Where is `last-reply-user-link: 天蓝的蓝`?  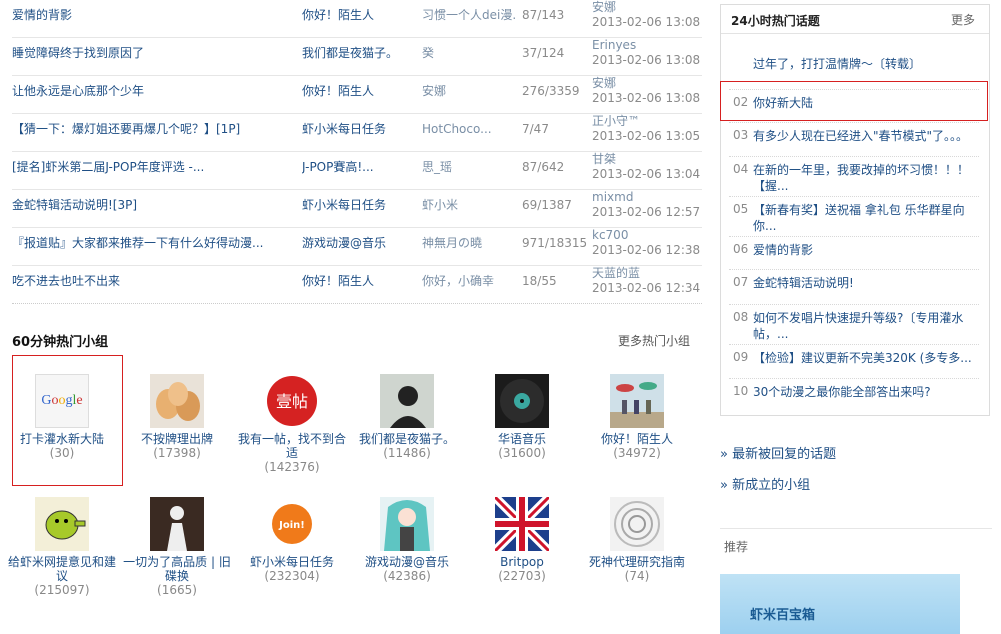
last-reply-user-link: 天蓝的蓝 is located at coordinates (647, 273).